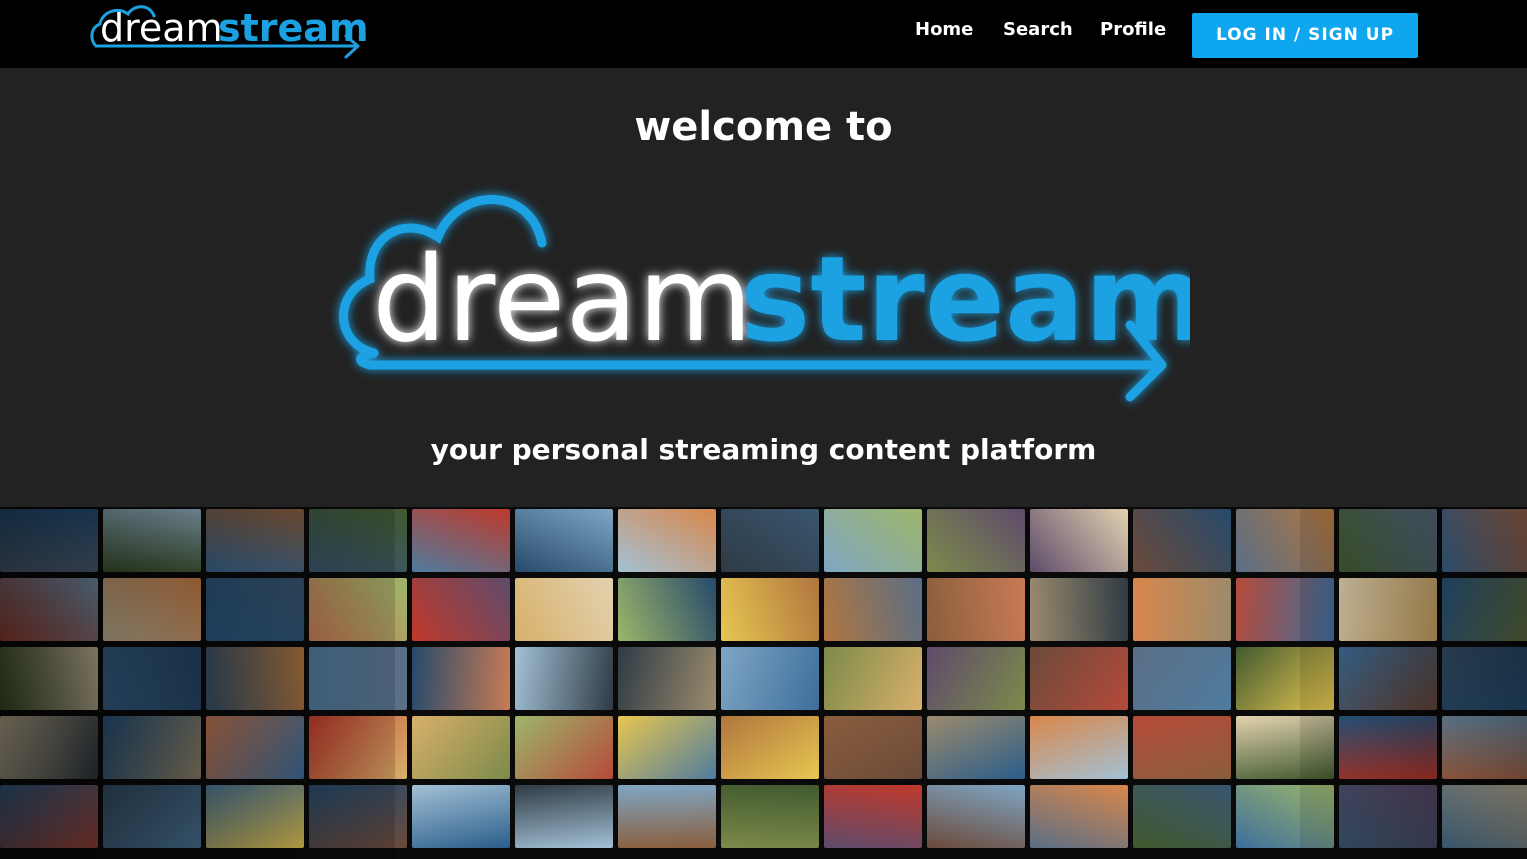 The height and width of the screenshot is (859, 1527). Describe the element at coordinates (1133, 29) in the screenshot. I see `nav-profile-link: Profile` at that location.